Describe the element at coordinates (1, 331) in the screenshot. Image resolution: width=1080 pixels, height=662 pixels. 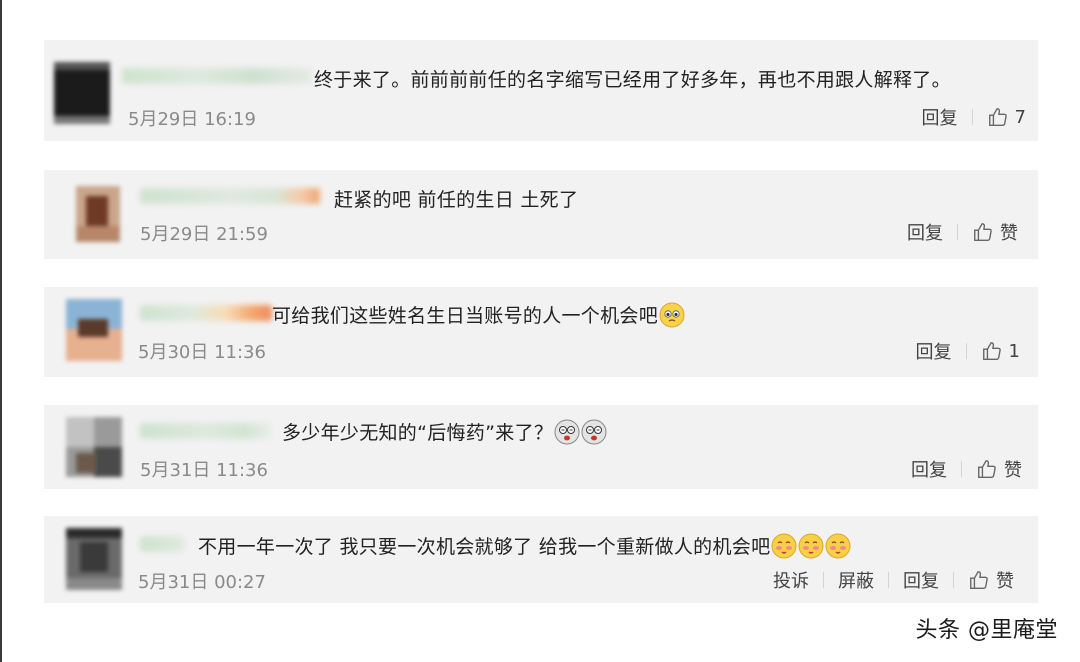
I see `window-edge` at that location.